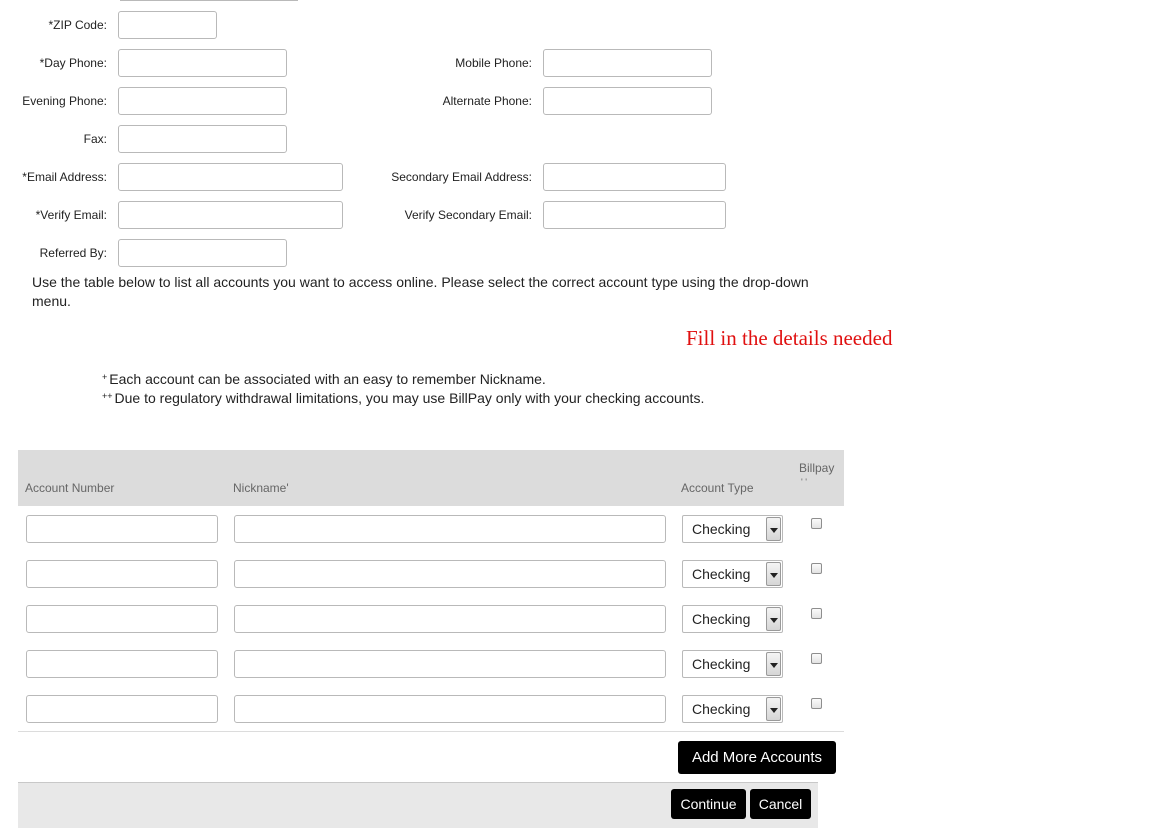  Describe the element at coordinates (789, 338) in the screenshot. I see `fill-details-callout: Fill in the details needed` at that location.